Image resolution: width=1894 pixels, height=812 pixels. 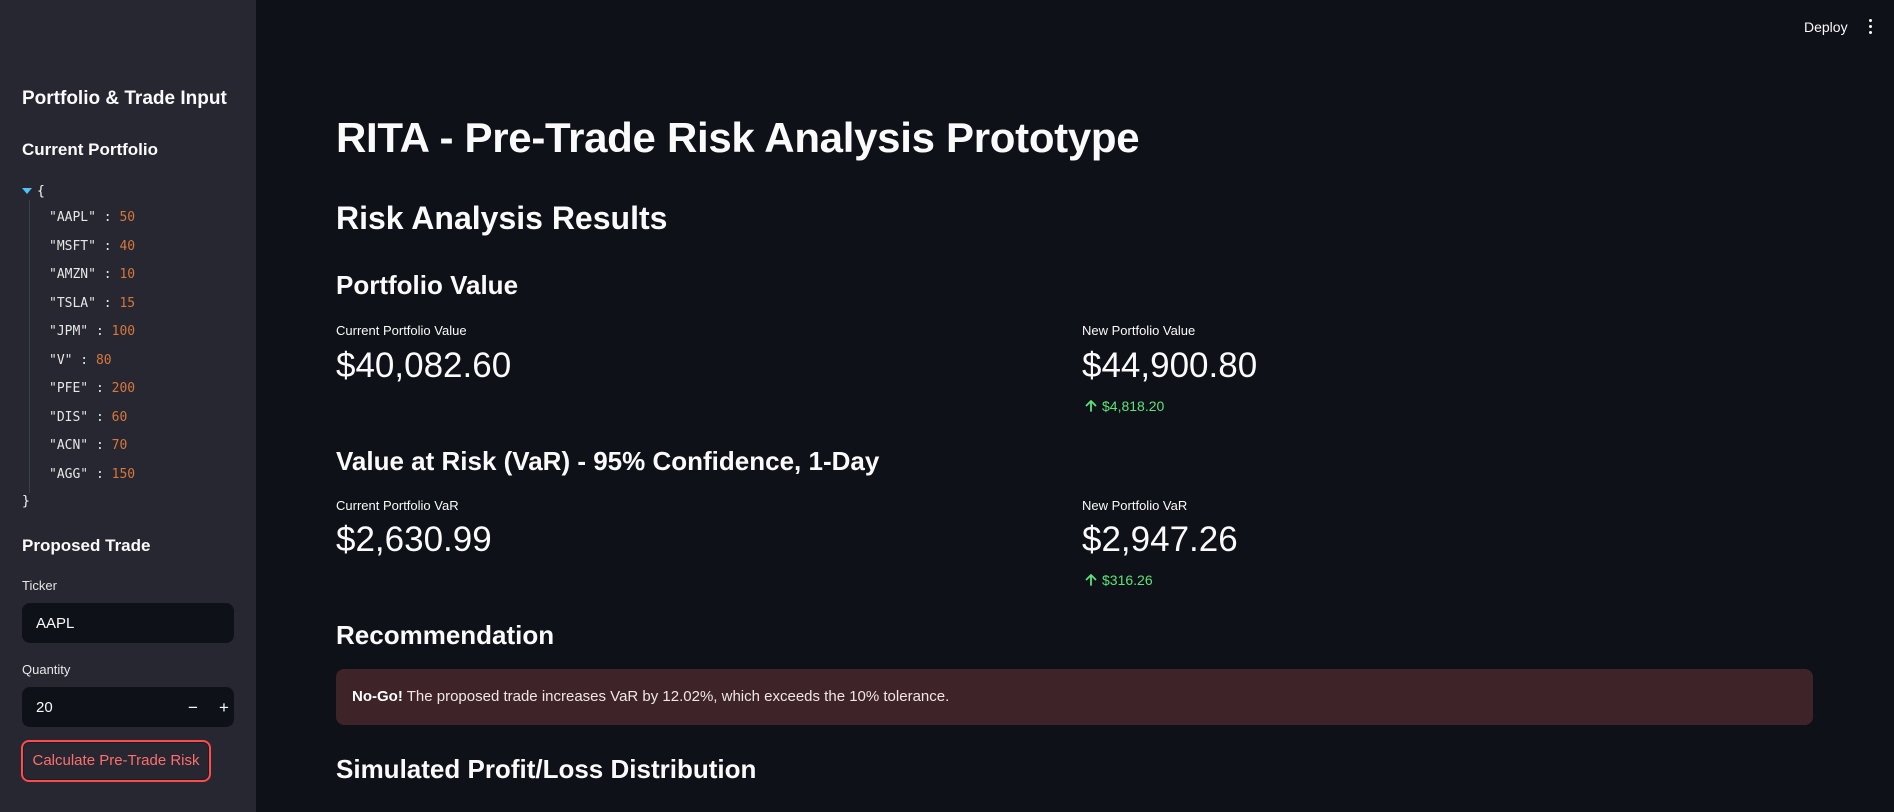 What do you see at coordinates (119, 417) in the screenshot?
I see `json-value: 60` at bounding box center [119, 417].